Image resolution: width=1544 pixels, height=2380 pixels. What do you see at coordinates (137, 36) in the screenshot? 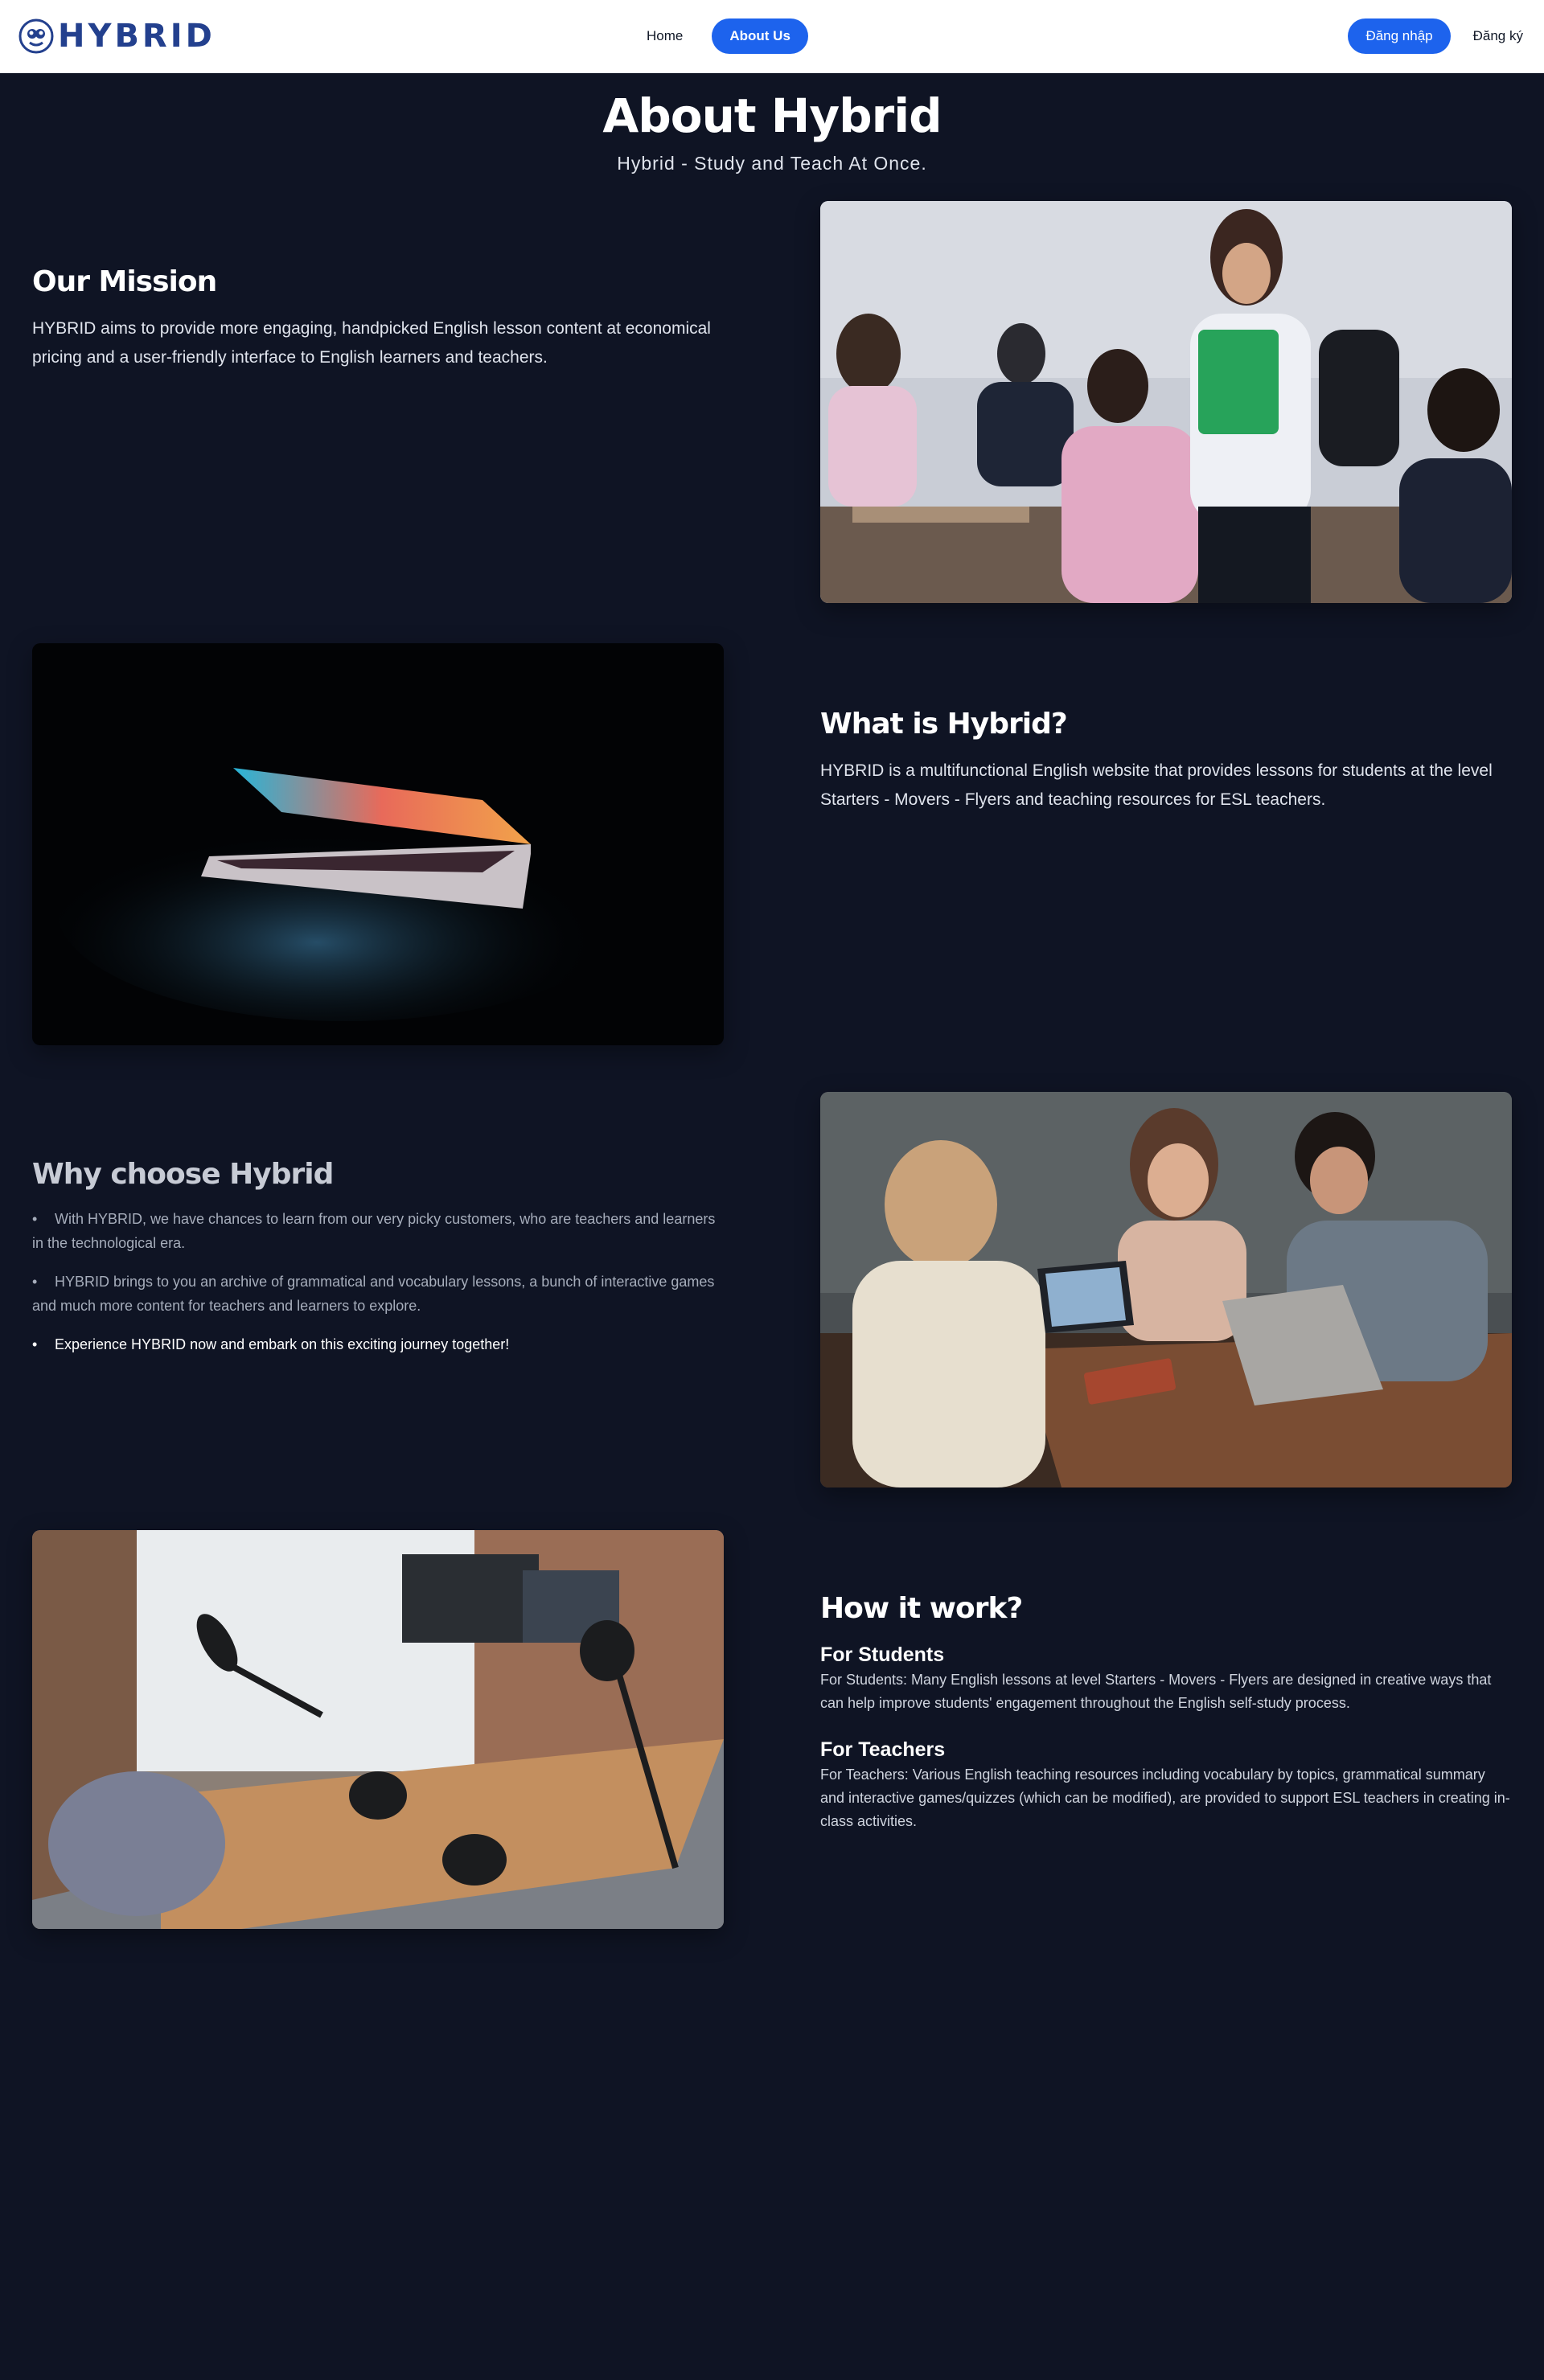
I see `logo-text: HYBRID` at bounding box center [137, 36].